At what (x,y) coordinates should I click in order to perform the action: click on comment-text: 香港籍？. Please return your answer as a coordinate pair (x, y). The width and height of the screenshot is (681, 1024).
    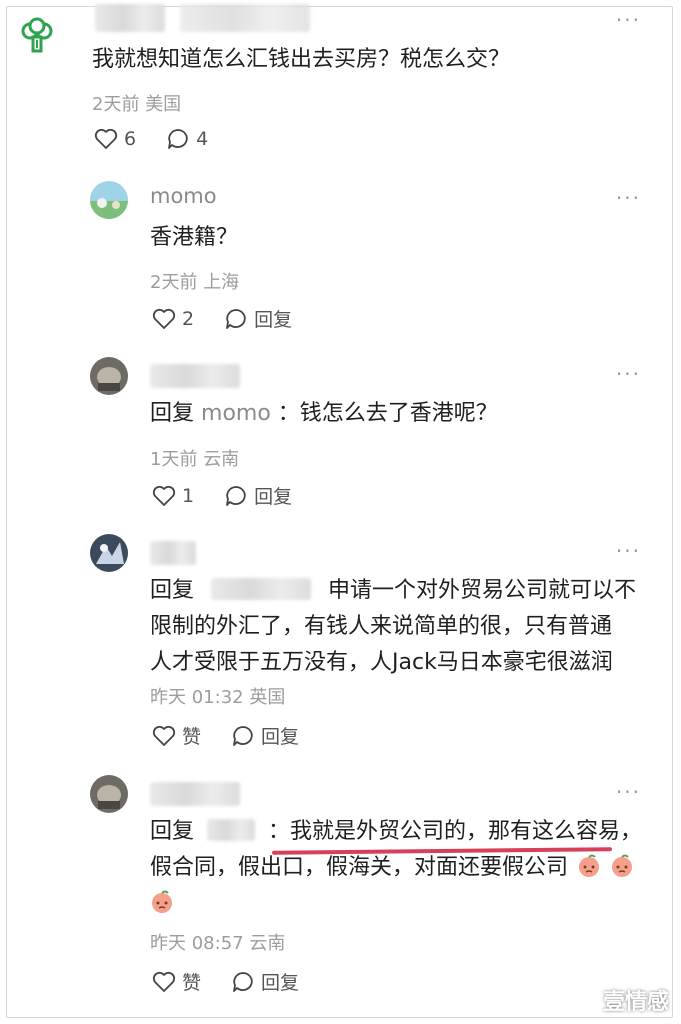
    Looking at the image, I should click on (194, 237).